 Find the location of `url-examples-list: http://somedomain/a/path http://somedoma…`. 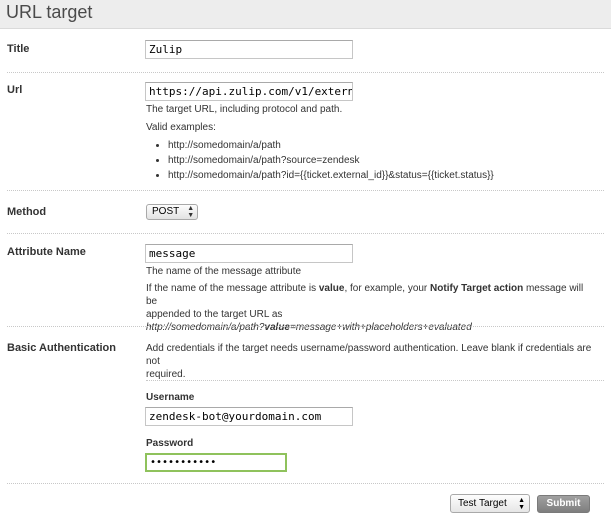

url-examples-list: http://somedomain/a/path http://somedoma… is located at coordinates (320, 160).